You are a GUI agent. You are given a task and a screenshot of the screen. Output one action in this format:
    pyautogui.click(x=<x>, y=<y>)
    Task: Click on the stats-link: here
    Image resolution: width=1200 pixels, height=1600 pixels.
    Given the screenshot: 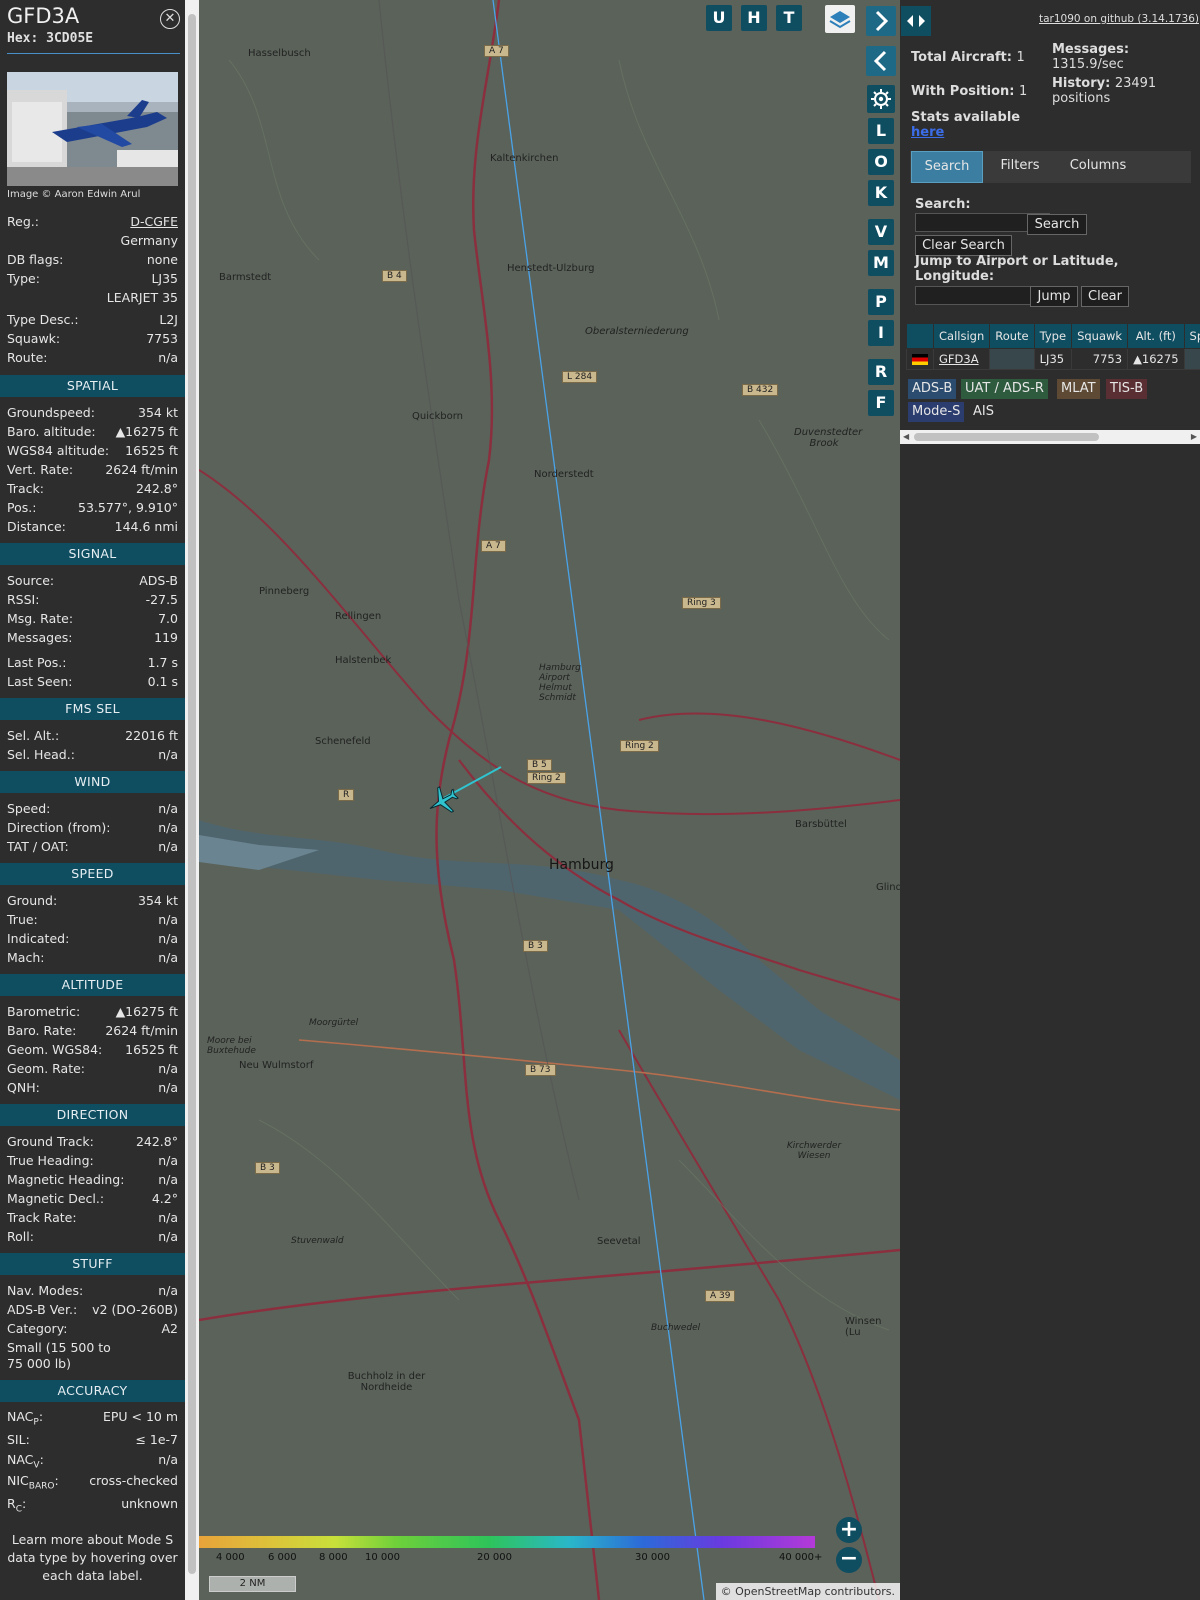 What is the action you would take?
    pyautogui.click(x=965, y=132)
    